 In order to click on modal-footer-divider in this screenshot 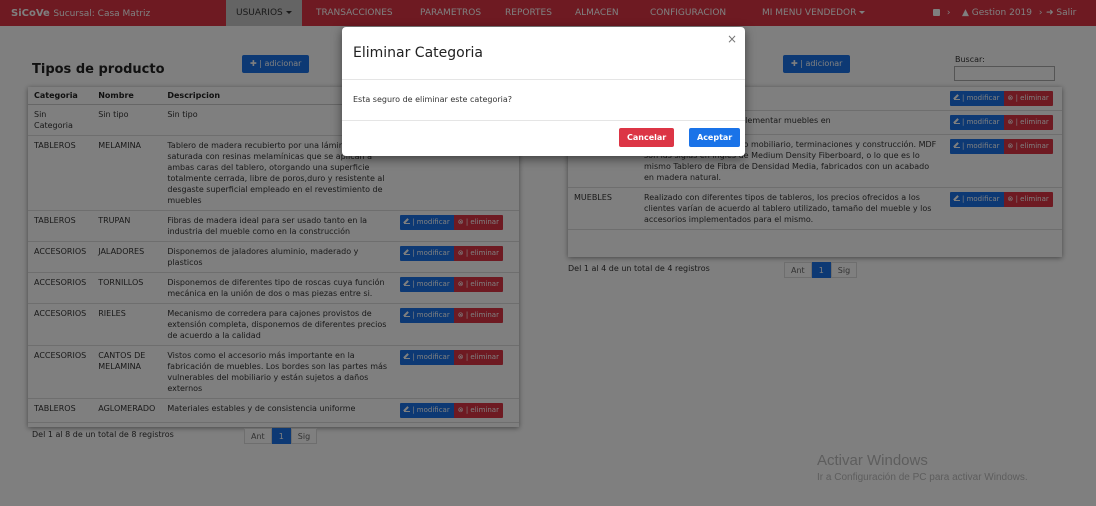, I will do `click(543, 120)`.